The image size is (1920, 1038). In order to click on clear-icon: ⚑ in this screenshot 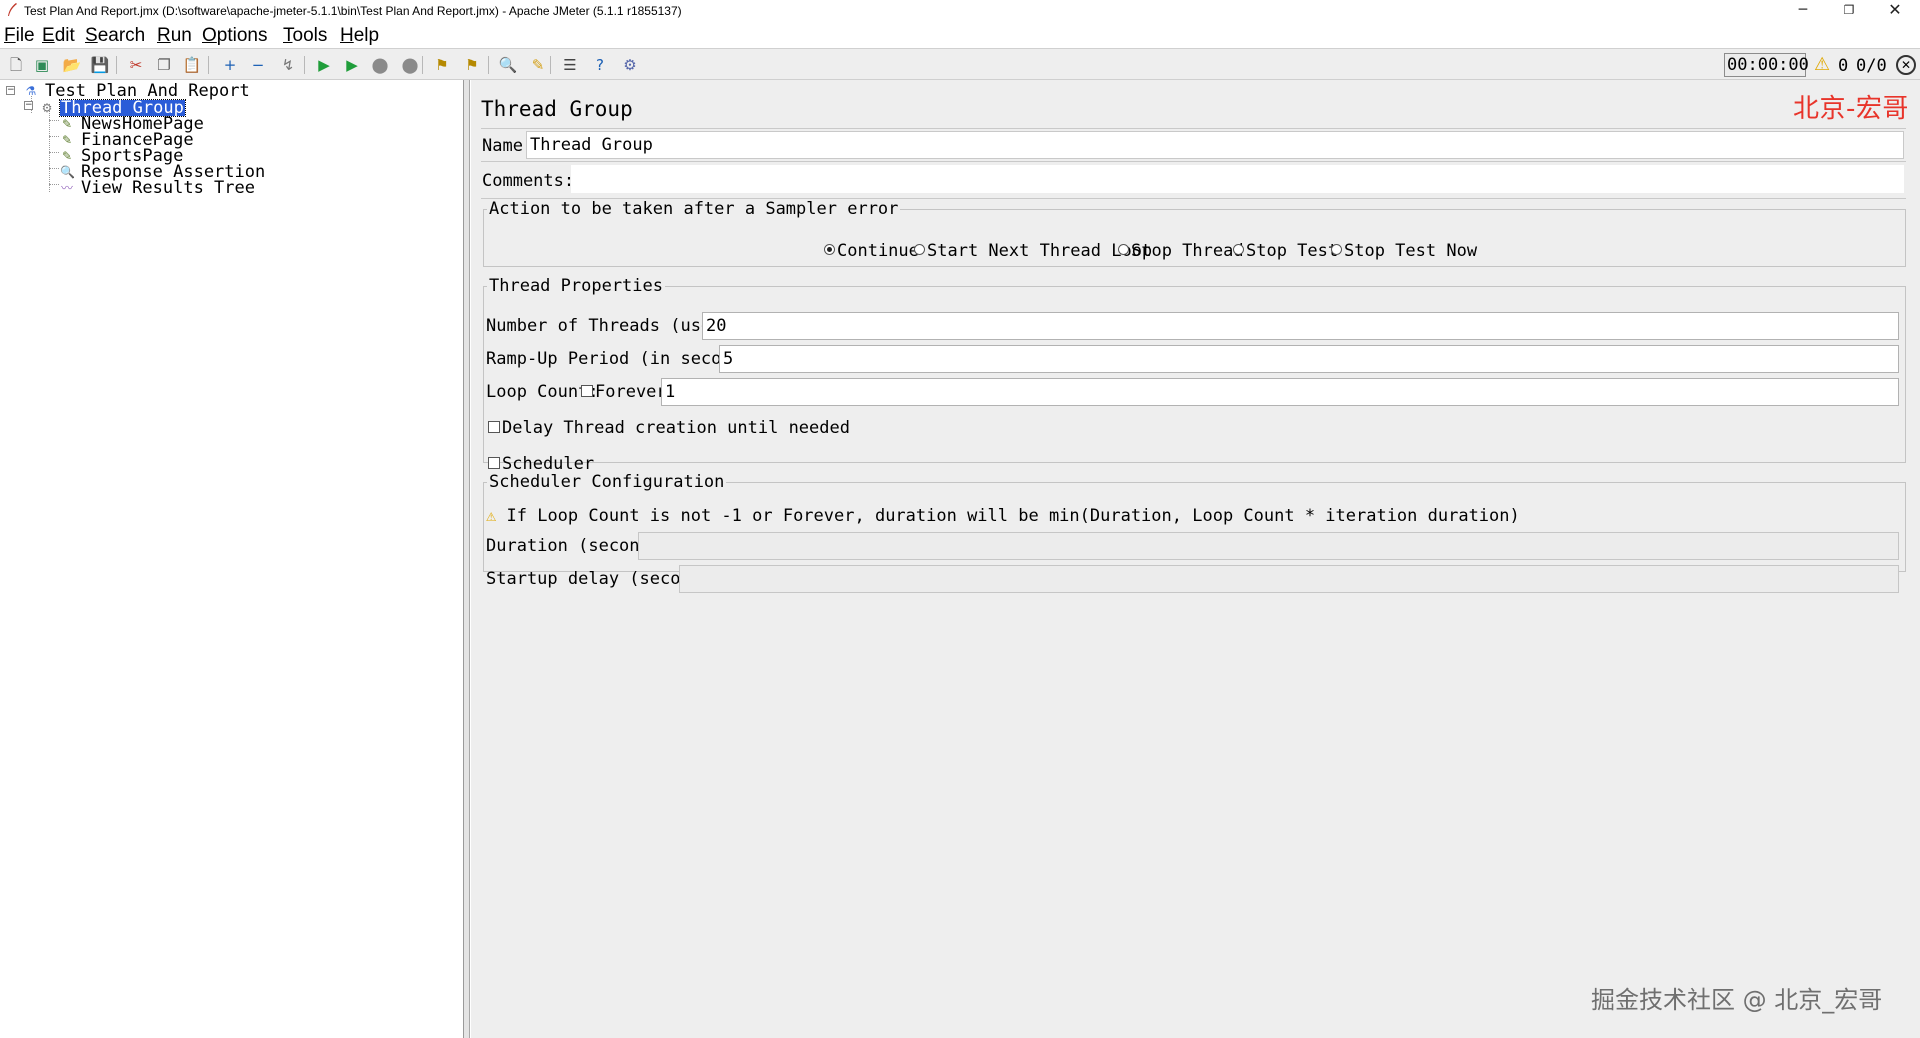, I will do `click(442, 65)`.